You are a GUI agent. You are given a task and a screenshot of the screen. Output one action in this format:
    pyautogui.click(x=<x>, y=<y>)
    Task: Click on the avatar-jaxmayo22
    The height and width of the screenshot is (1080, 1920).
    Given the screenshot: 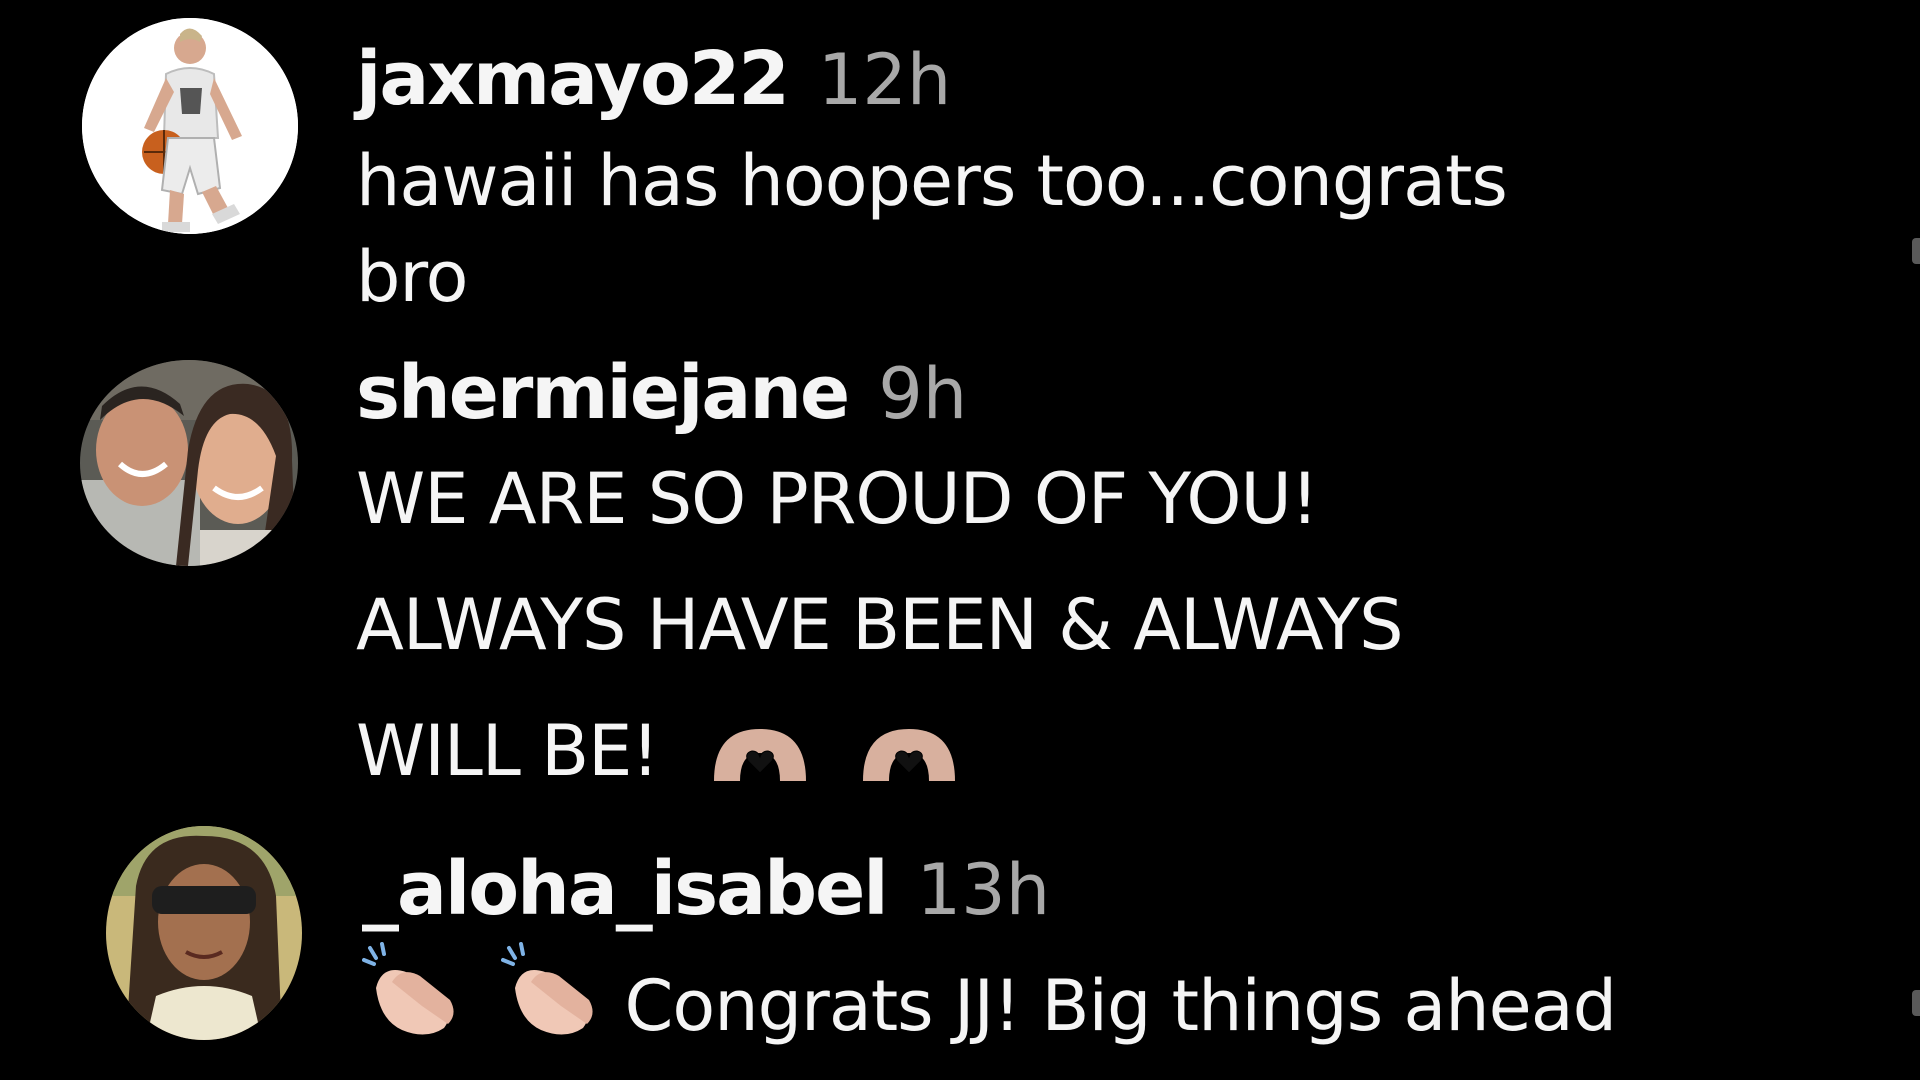 What is the action you would take?
    pyautogui.click(x=190, y=126)
    